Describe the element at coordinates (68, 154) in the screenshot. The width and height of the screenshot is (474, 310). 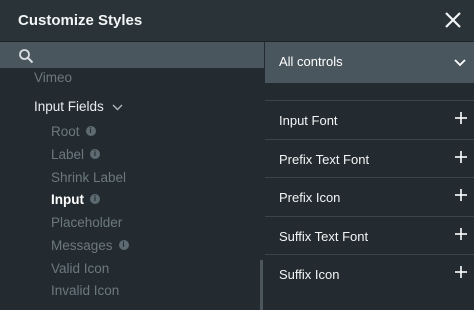
I see `tree-item-label: Label` at that location.